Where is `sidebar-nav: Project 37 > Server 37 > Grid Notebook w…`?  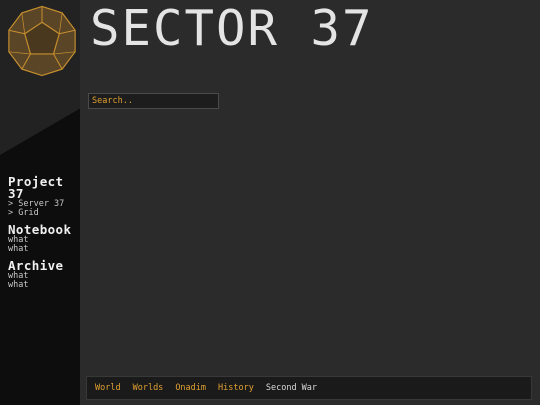
sidebar-nav: Project 37 > Server 37 > Grid Notebook w… is located at coordinates (43, 235).